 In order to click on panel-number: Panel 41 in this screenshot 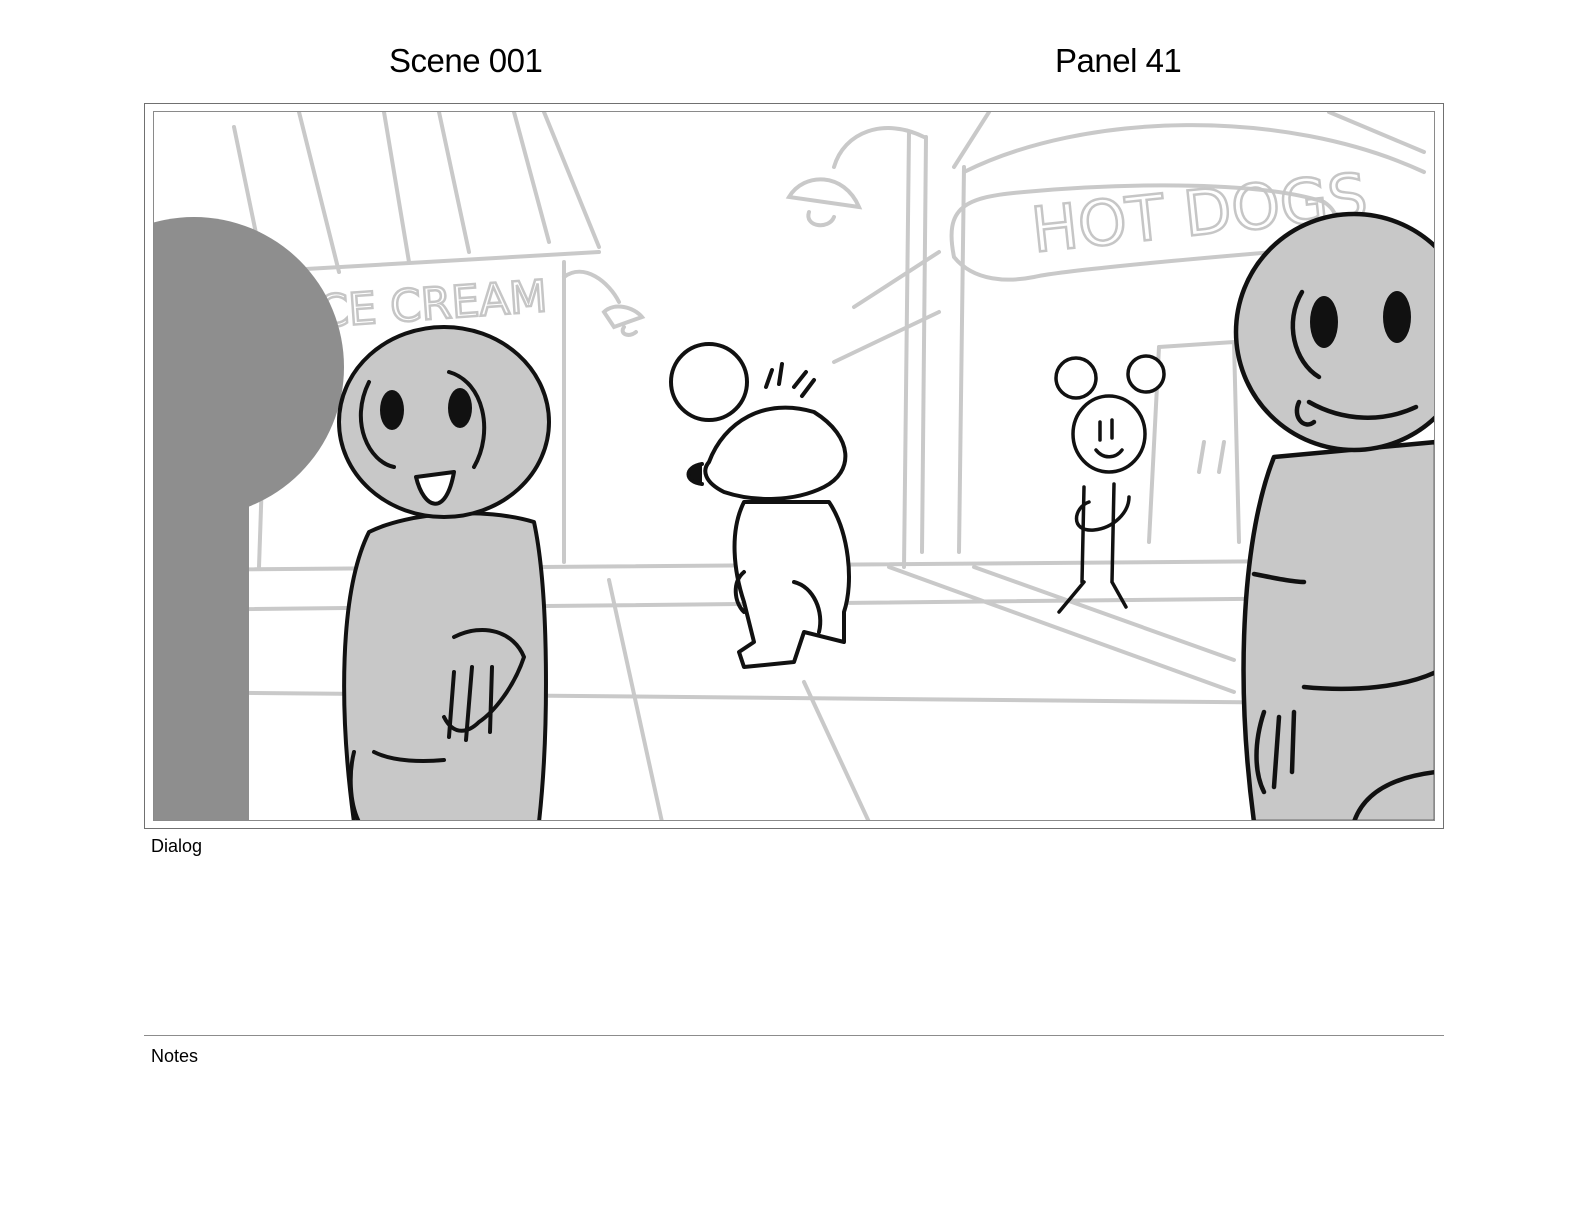, I will do `click(1118, 60)`.